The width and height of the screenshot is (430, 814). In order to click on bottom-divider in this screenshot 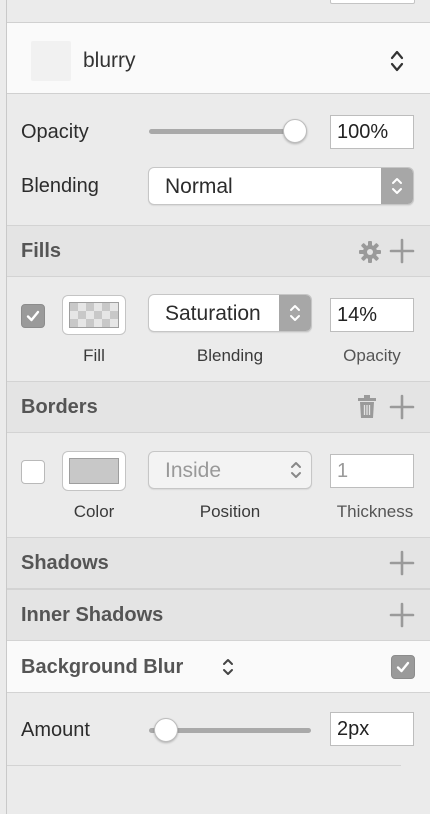, I will do `click(204, 765)`.